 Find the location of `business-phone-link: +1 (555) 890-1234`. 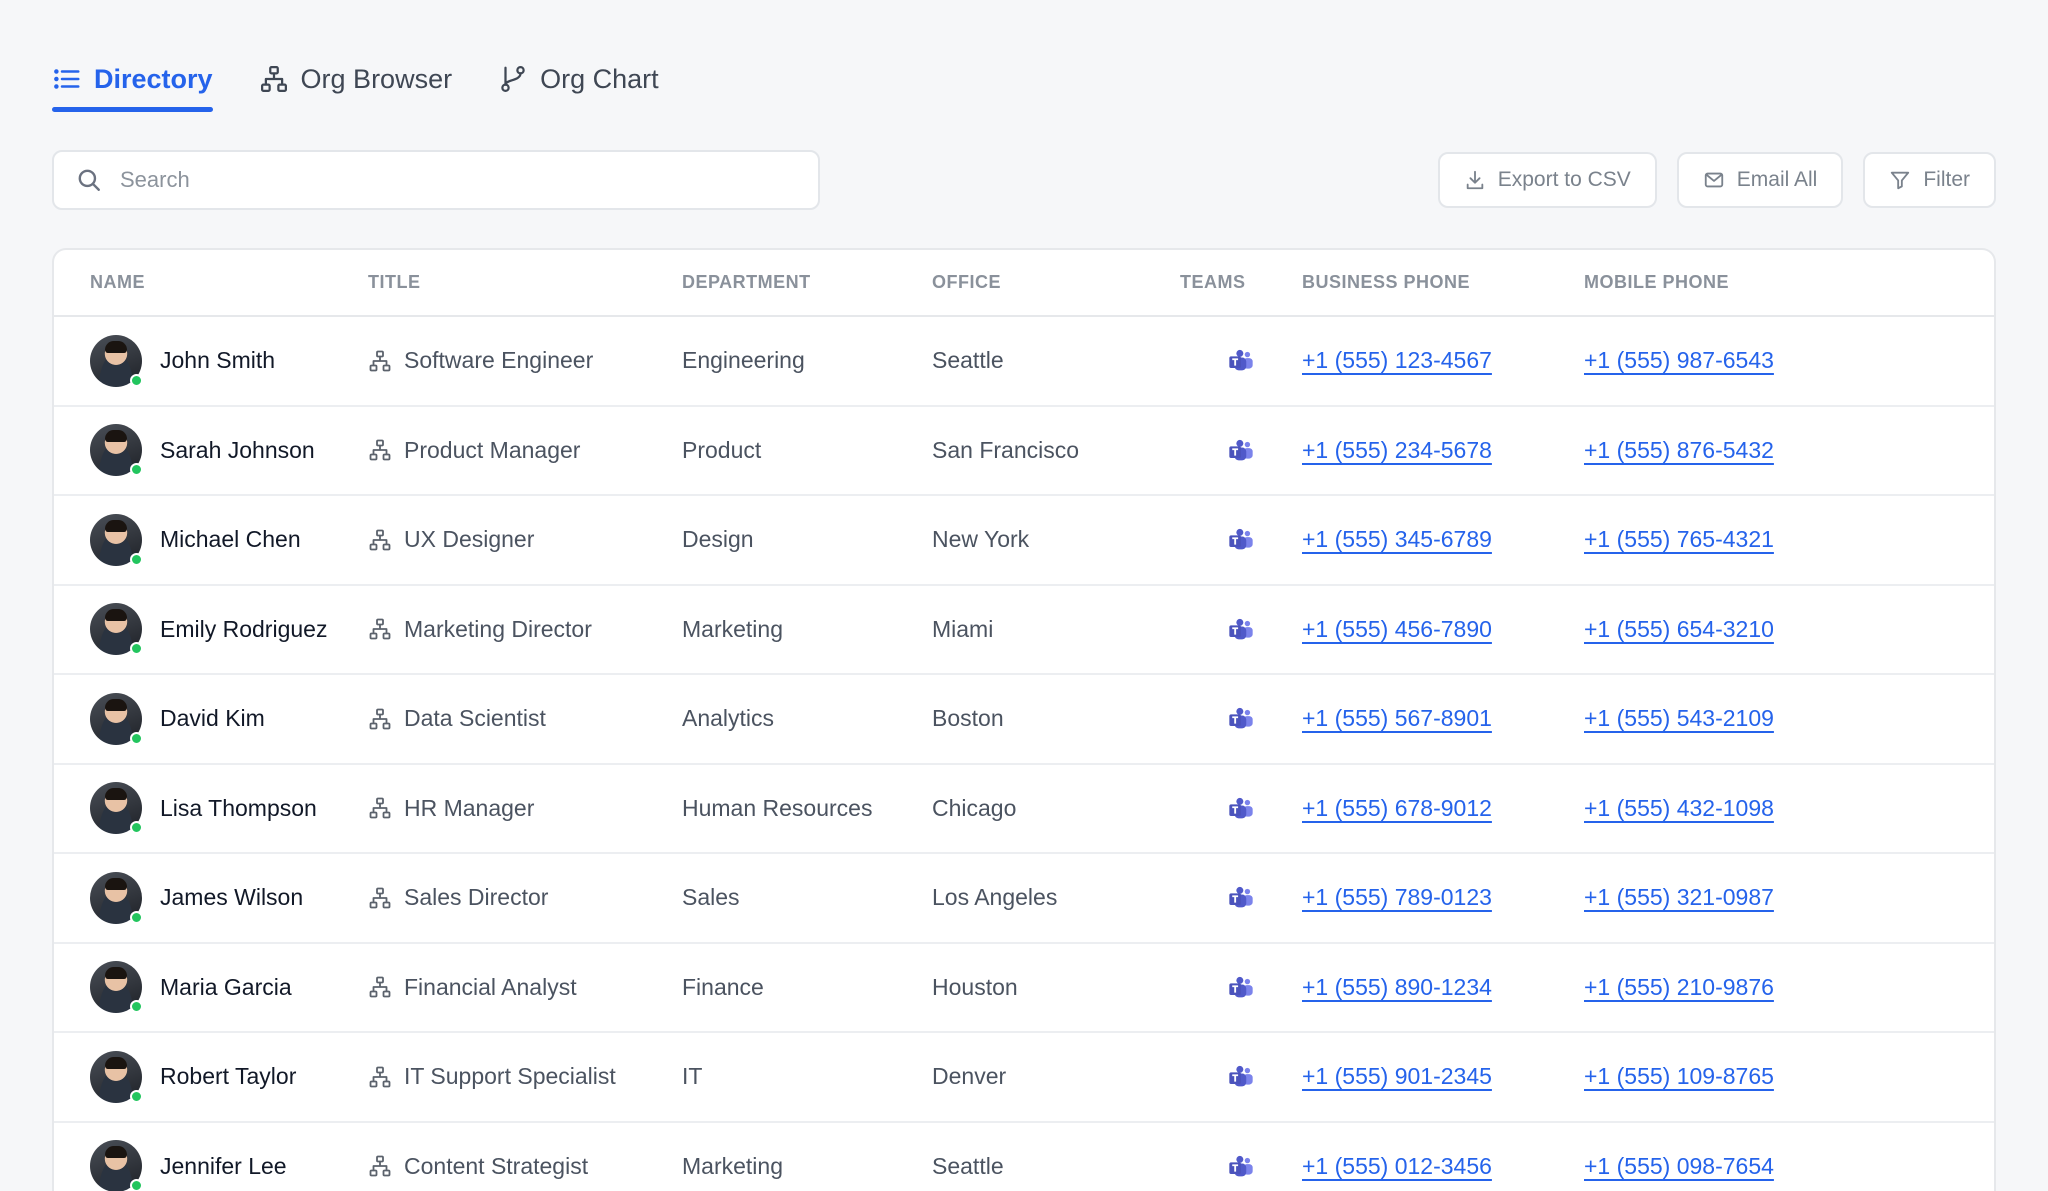

business-phone-link: +1 (555) 890-1234 is located at coordinates (1397, 987).